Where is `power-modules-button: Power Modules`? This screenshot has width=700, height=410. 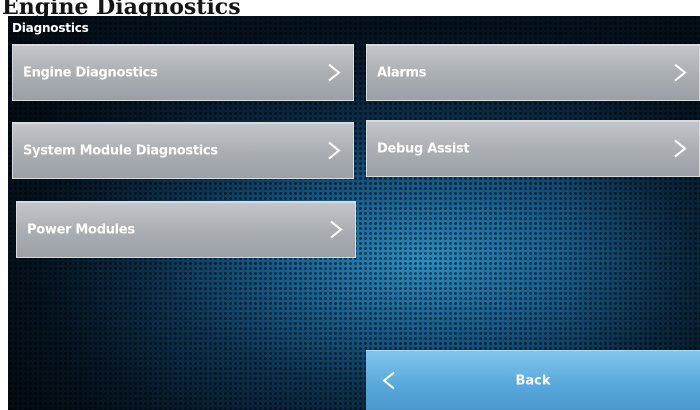
power-modules-button: Power Modules is located at coordinates (186, 229).